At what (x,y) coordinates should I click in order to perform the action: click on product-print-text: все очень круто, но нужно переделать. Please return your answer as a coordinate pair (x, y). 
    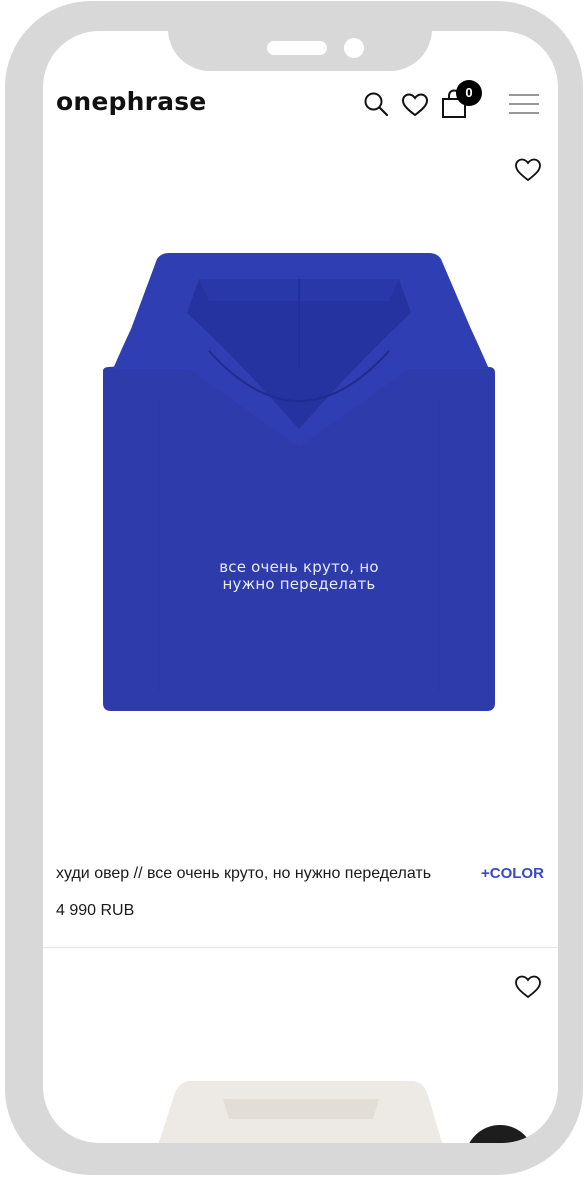
    Looking at the image, I should click on (299, 576).